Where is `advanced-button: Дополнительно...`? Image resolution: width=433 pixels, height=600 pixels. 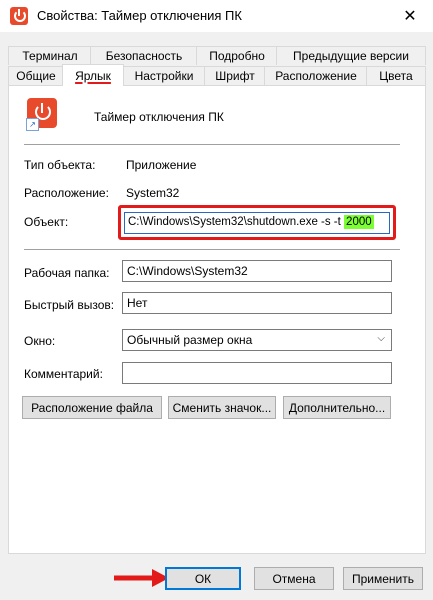 advanced-button: Дополнительно... is located at coordinates (337, 407).